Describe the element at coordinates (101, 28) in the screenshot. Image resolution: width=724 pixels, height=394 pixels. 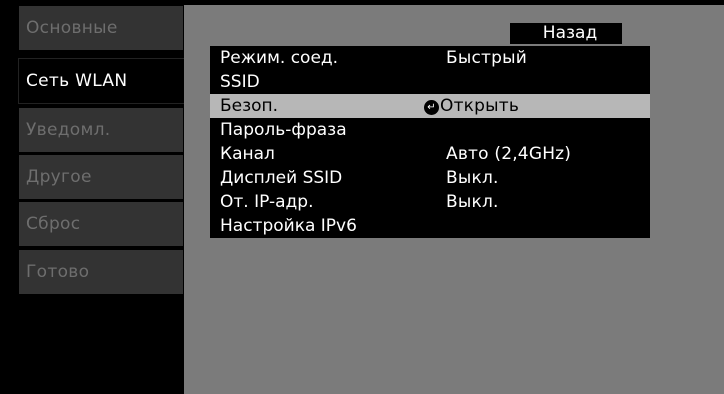
I see `sidebar-item-basic: Основные` at that location.